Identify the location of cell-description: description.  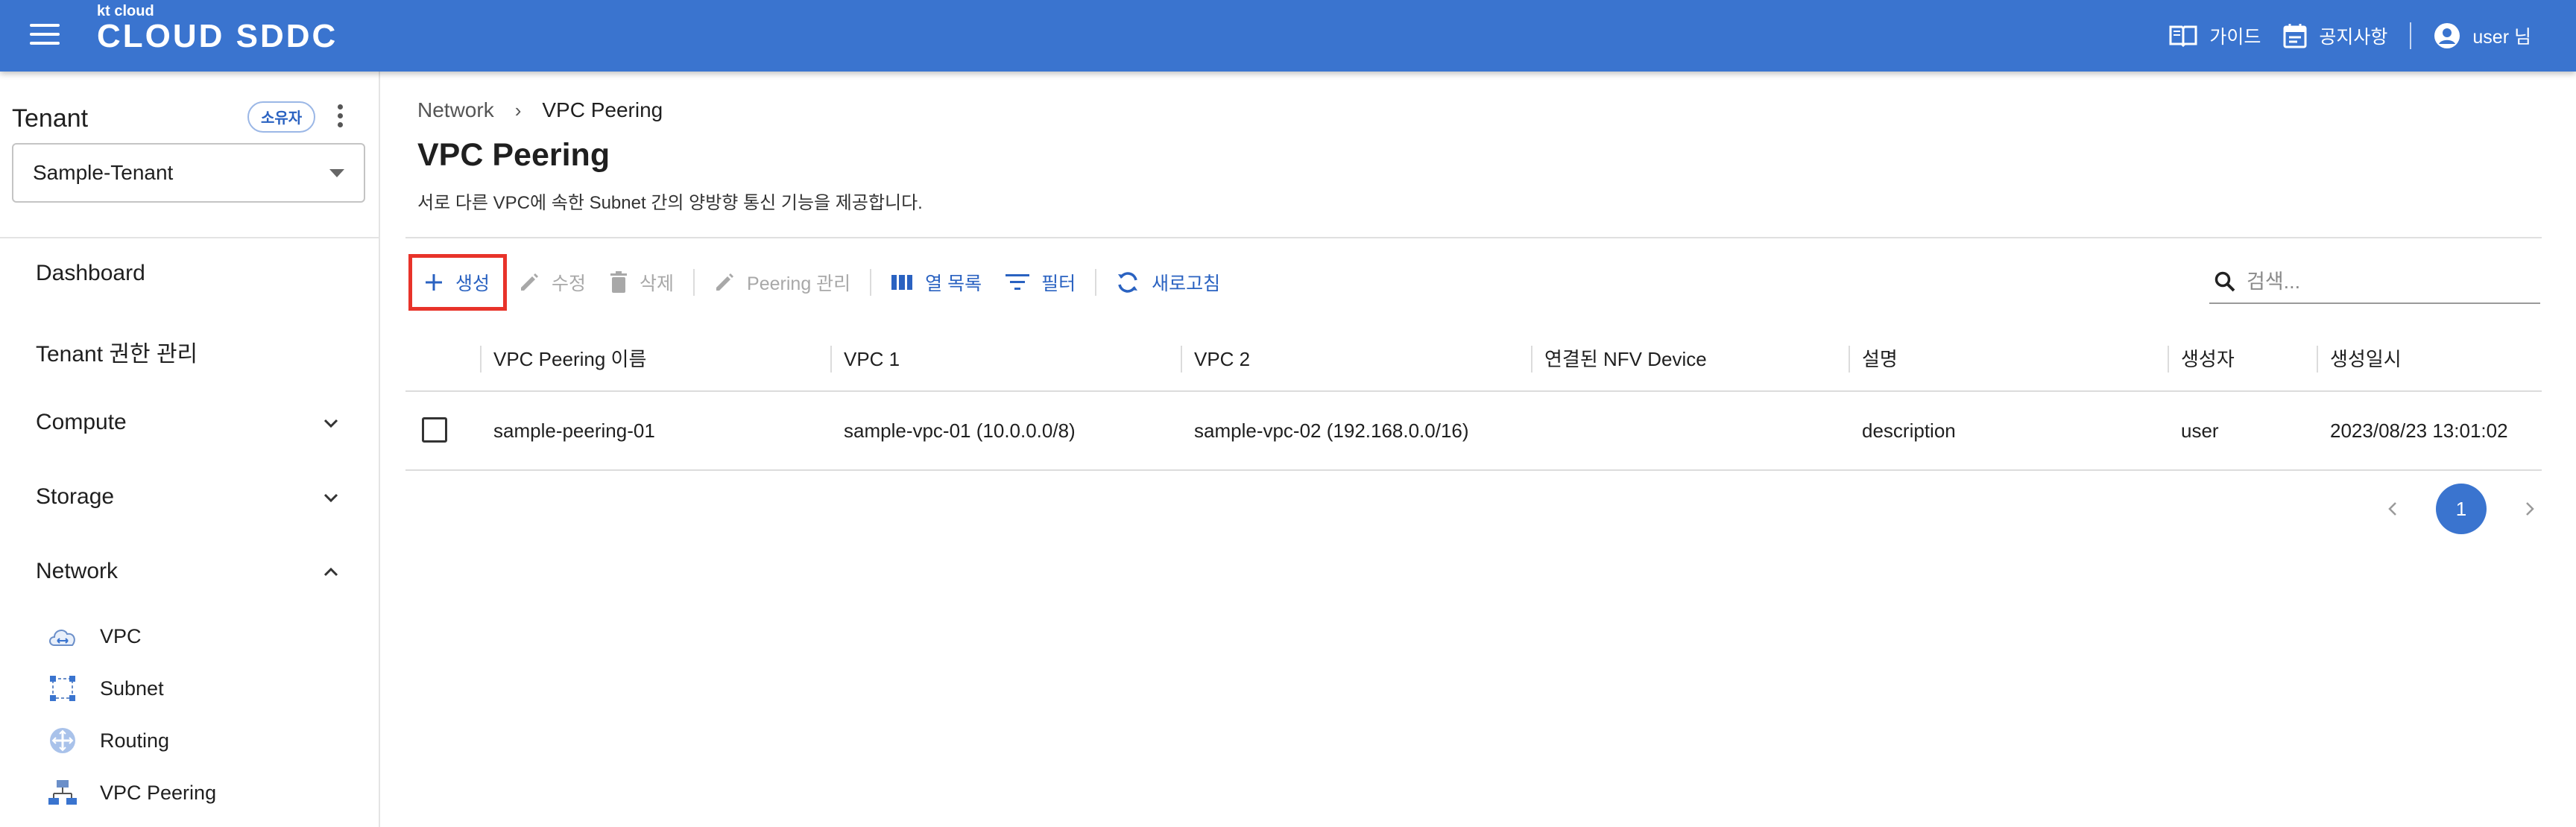
(1909, 430).